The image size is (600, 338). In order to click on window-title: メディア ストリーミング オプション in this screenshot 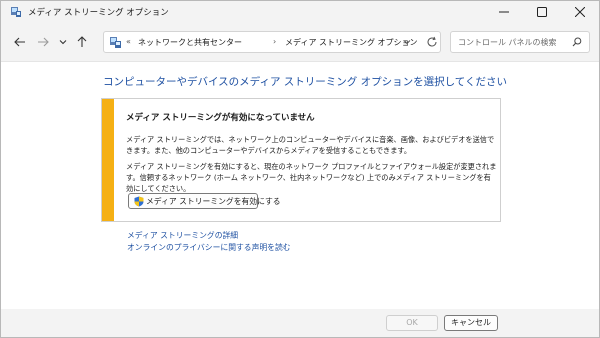, I will do `click(98, 13)`.